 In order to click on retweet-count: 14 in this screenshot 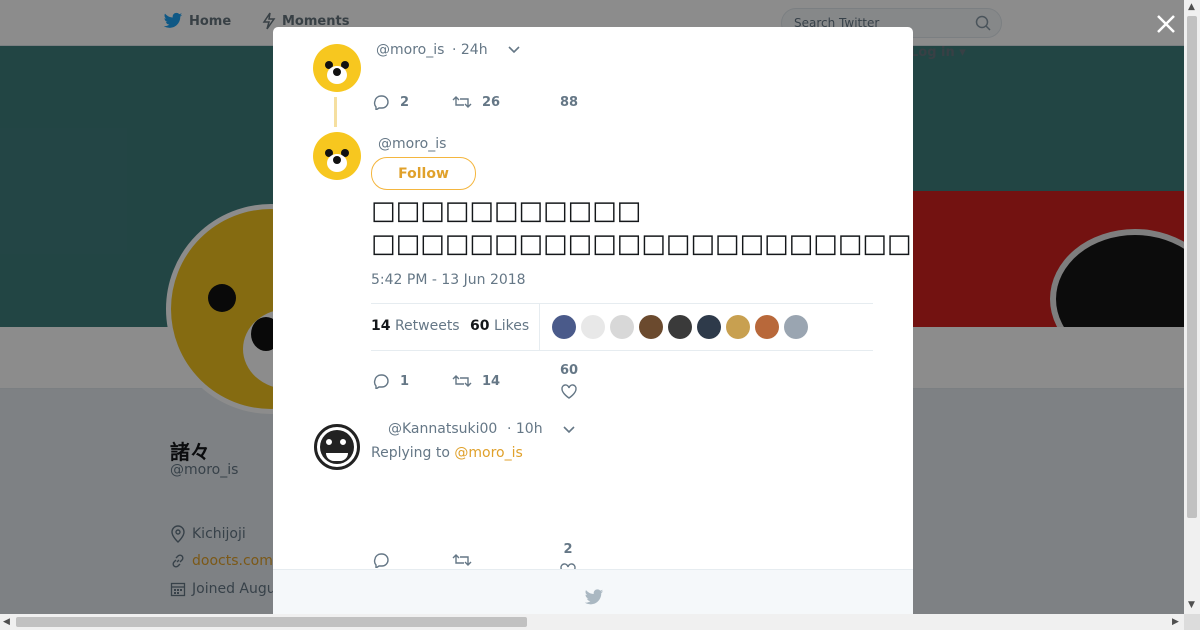, I will do `click(491, 381)`.